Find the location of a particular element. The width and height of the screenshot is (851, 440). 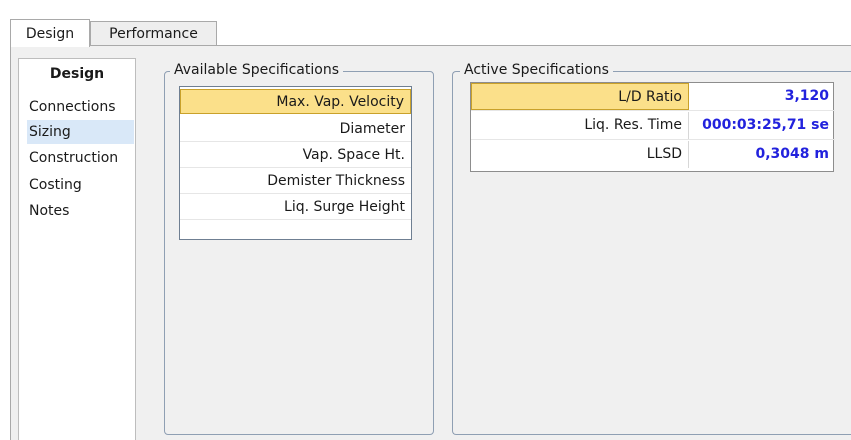

nav-item-label: Connections is located at coordinates (72, 107).